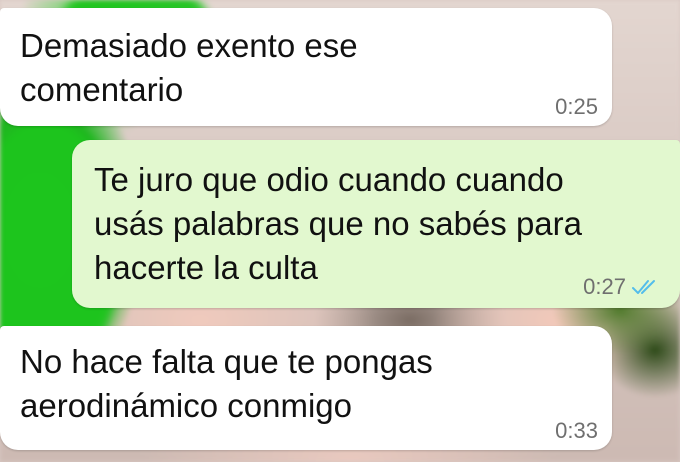  Describe the element at coordinates (643, 287) in the screenshot. I see `double-check-read-icon` at that location.